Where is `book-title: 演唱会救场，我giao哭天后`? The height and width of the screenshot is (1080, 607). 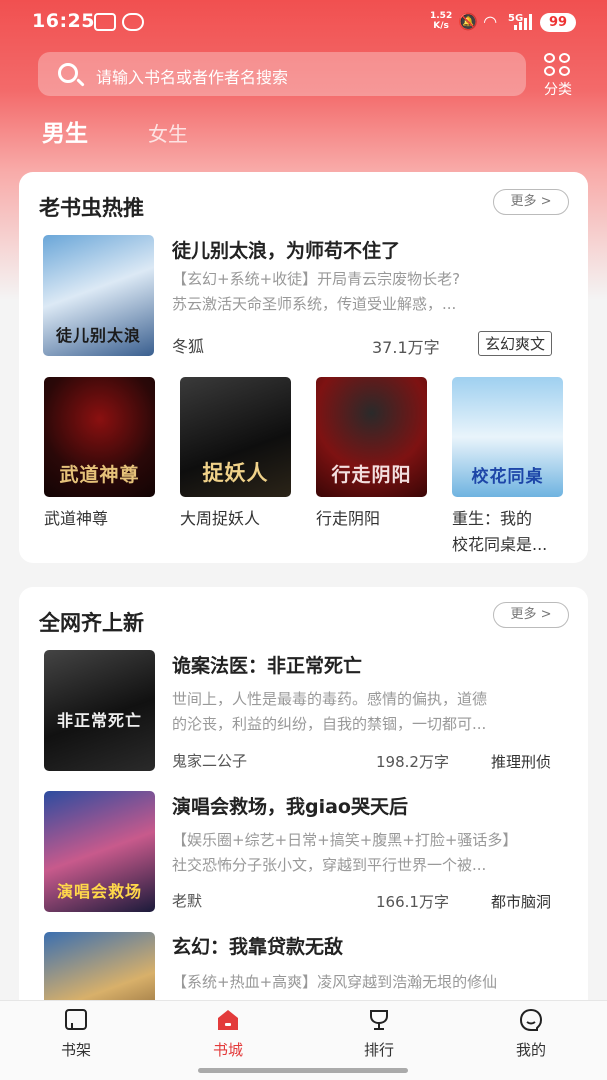
book-title: 演唱会救场，我giao哭天后 is located at coordinates (290, 805).